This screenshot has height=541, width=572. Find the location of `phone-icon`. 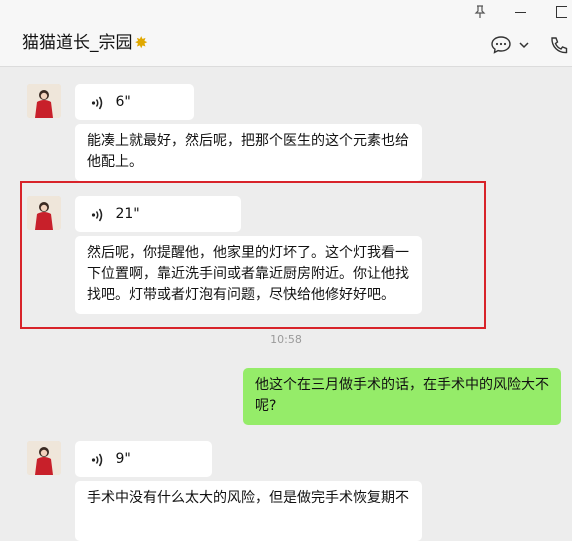

phone-icon is located at coordinates (559, 45).